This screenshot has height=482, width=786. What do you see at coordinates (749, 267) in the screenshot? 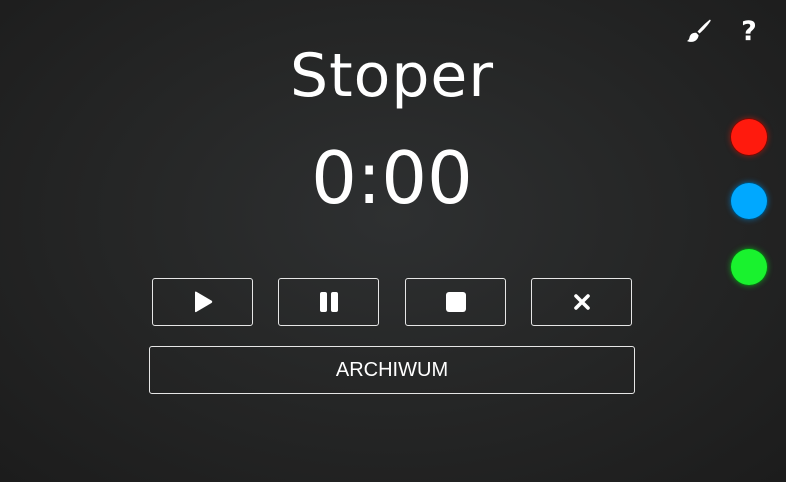
I see `theme-green-button` at bounding box center [749, 267].